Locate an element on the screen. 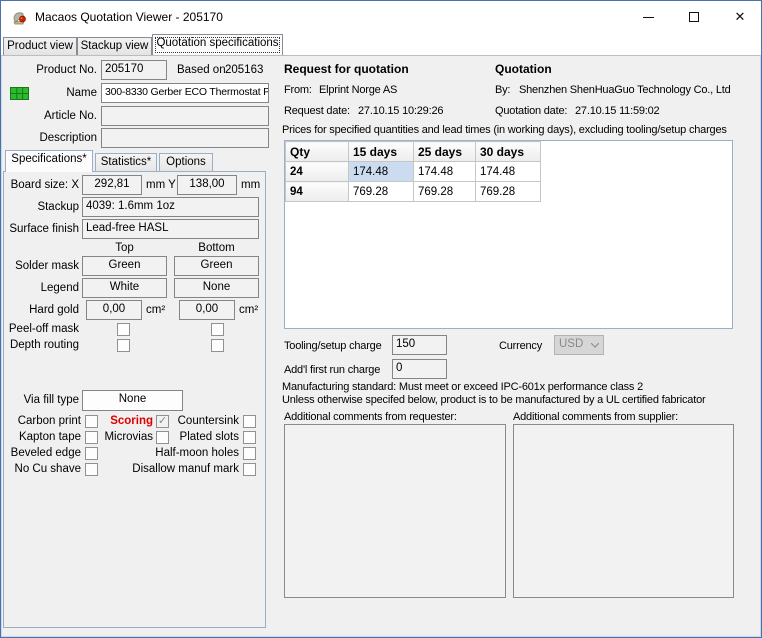 This screenshot has height=638, width=762. qty-cell: 94 is located at coordinates (317, 191).